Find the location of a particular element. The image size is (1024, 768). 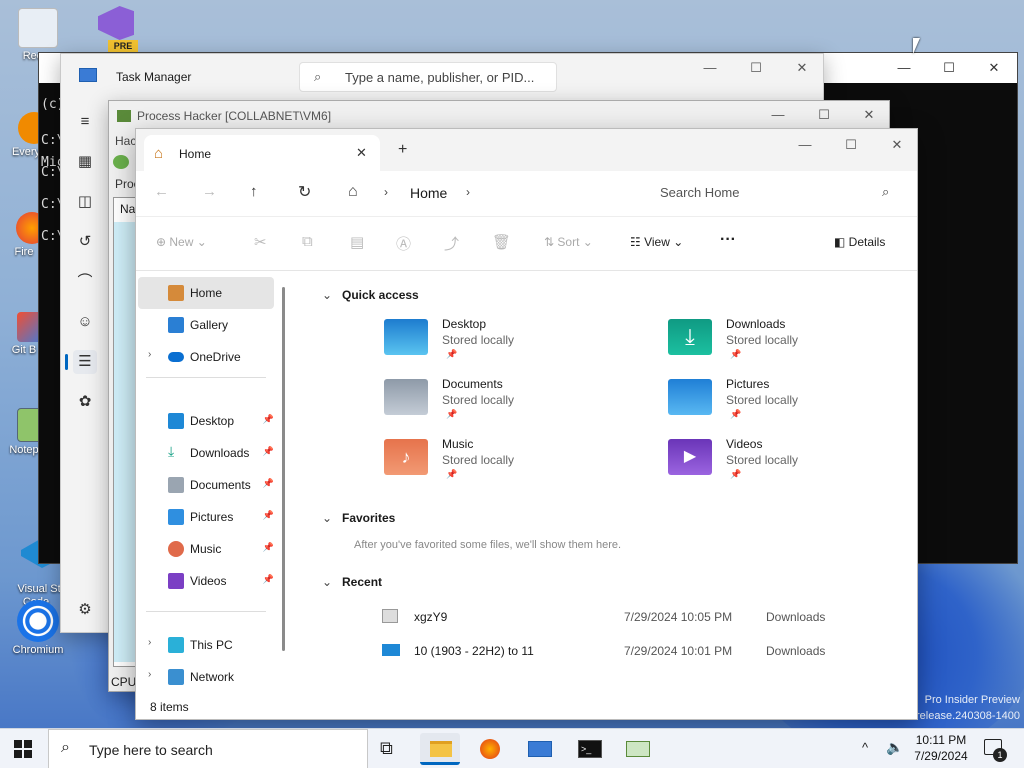

quick-access-item-downloads: ⤓ Downloads Stored locally 📌 is located at coordinates (793, 347).